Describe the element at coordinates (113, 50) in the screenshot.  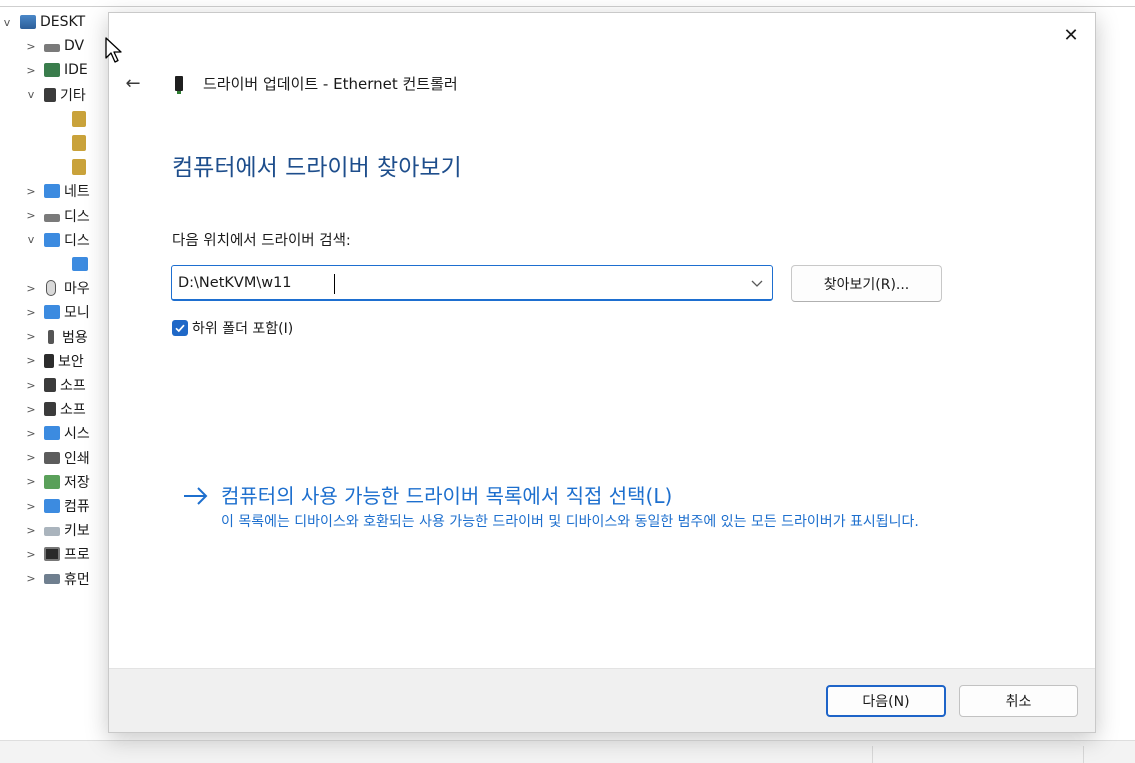
I see `mouse-cursor-icon` at that location.